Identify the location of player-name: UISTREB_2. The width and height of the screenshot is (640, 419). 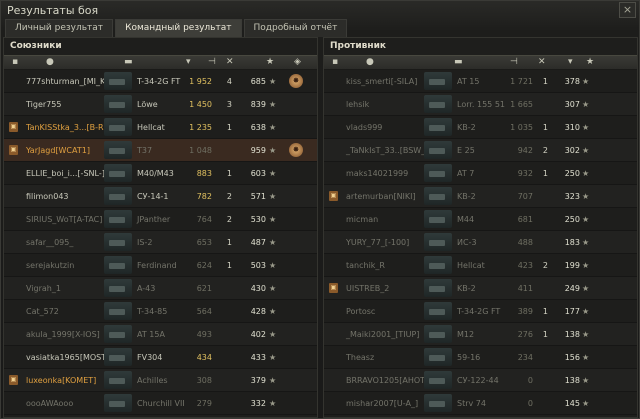
(367, 288).